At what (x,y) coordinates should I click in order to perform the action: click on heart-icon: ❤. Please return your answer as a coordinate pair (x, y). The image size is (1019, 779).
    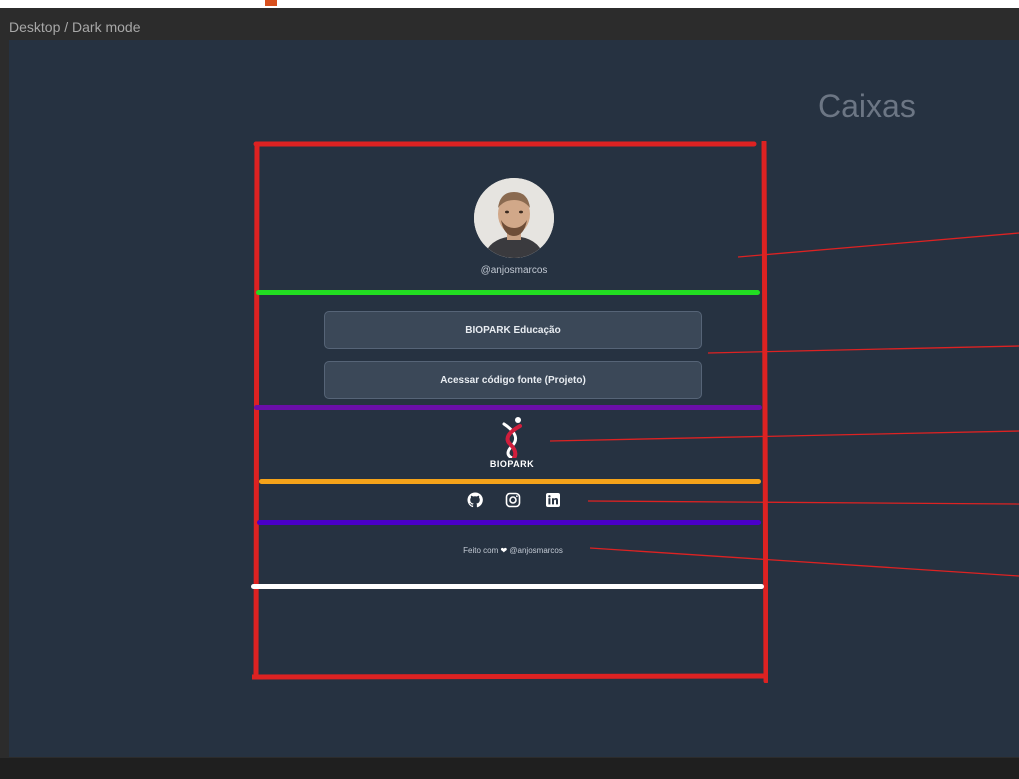
    Looking at the image, I should click on (504, 550).